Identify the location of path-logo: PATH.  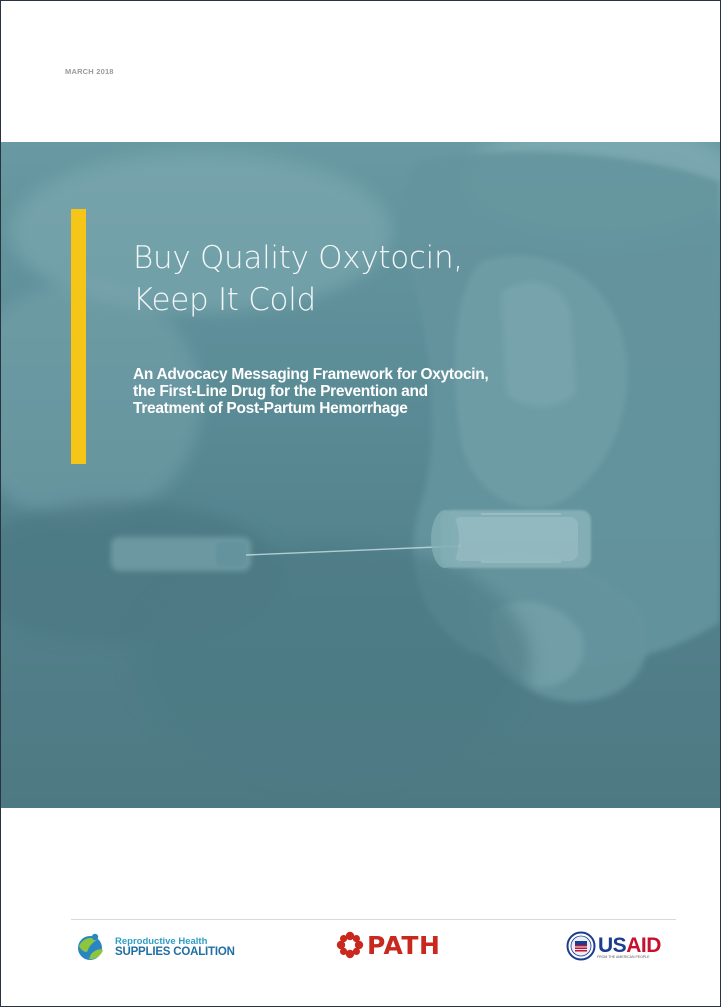
(387, 945).